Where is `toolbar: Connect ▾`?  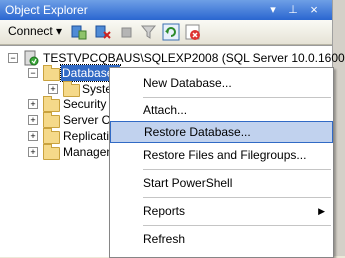 toolbar: Connect ▾ is located at coordinates (166, 32).